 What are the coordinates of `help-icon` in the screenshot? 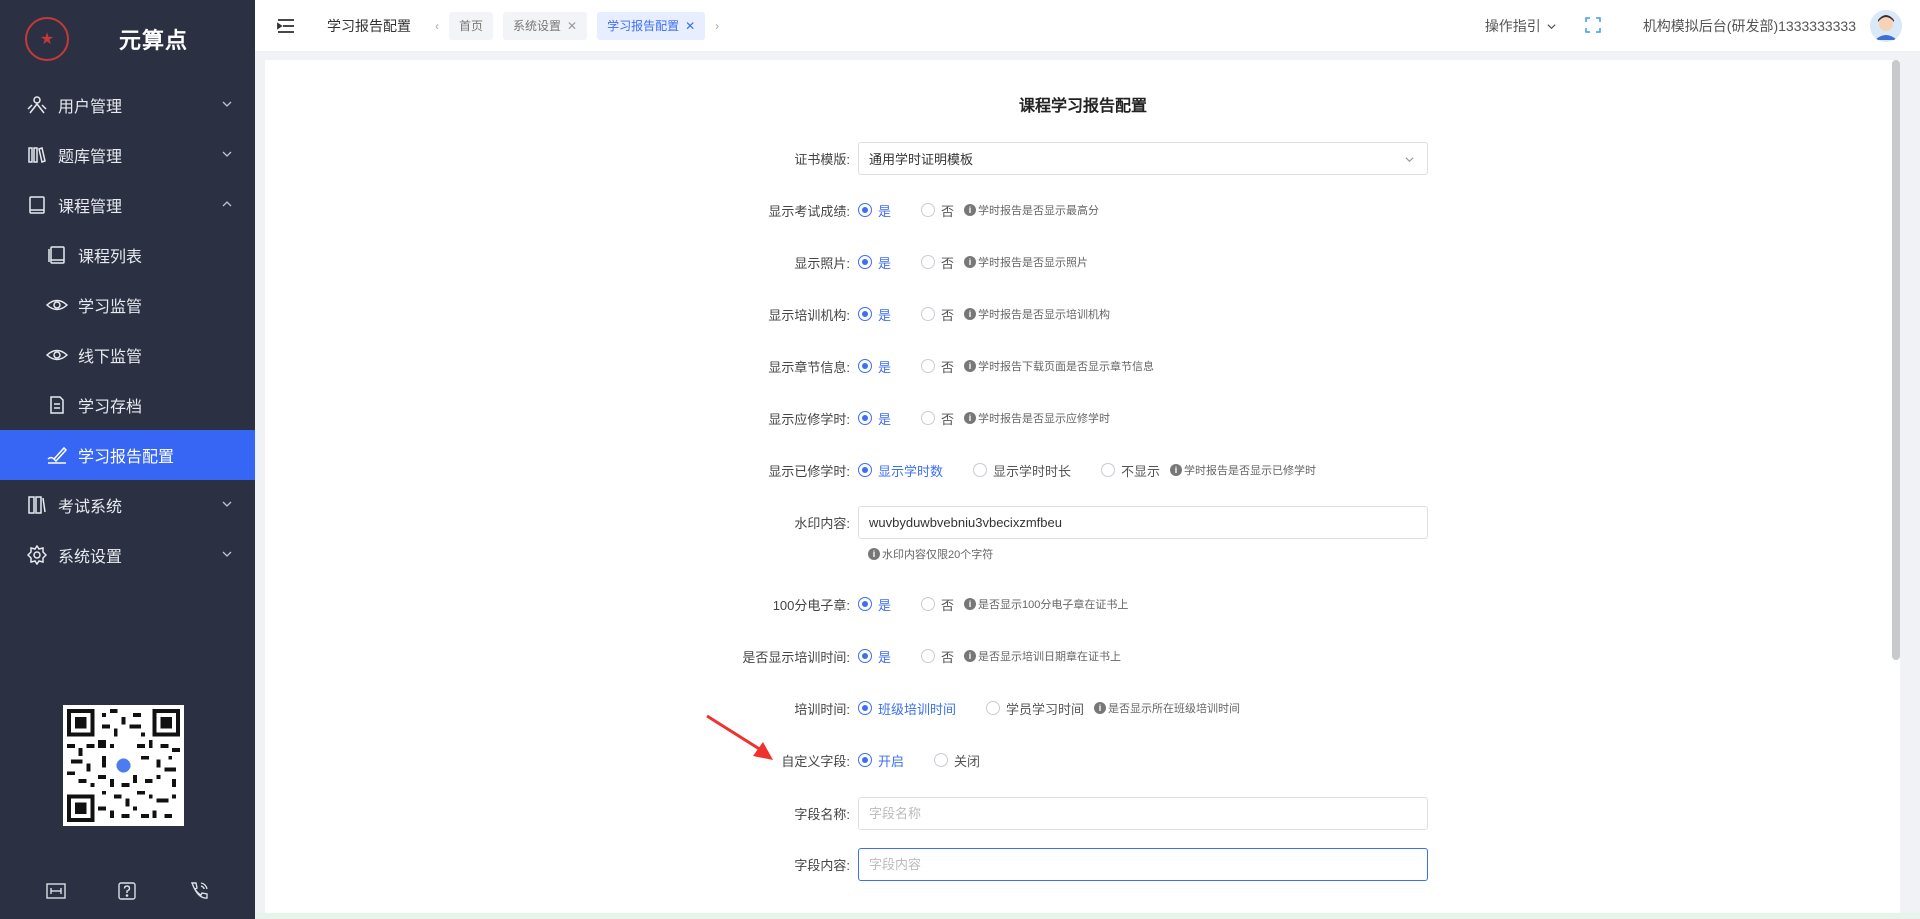 It's located at (127, 891).